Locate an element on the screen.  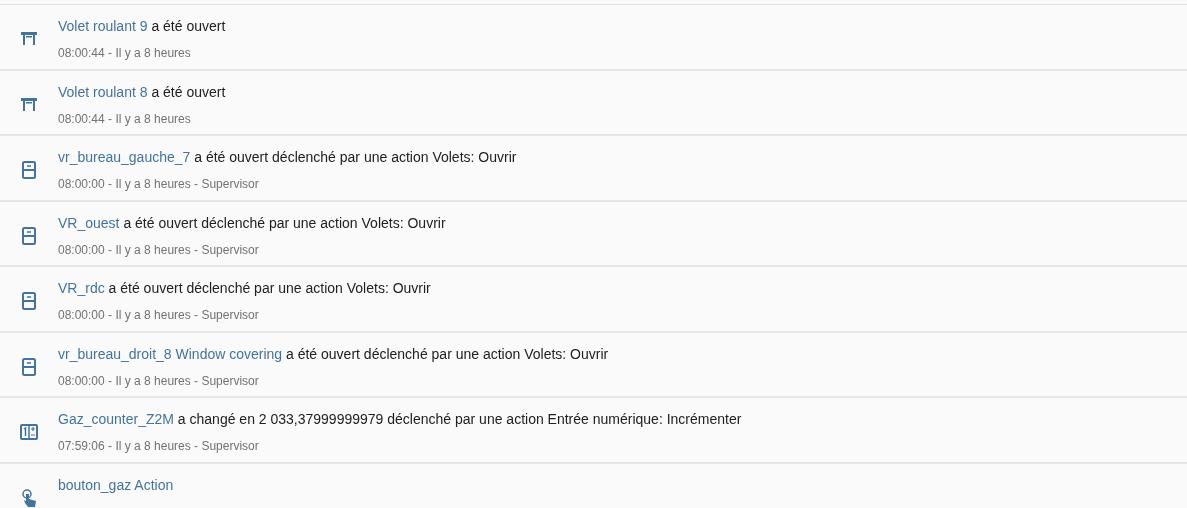
counter-icon is located at coordinates (29, 432).